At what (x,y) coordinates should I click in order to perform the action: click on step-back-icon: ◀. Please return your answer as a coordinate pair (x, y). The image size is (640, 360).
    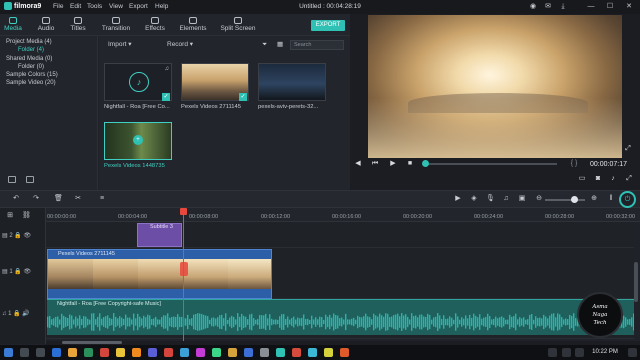
    Looking at the image, I should click on (358, 164).